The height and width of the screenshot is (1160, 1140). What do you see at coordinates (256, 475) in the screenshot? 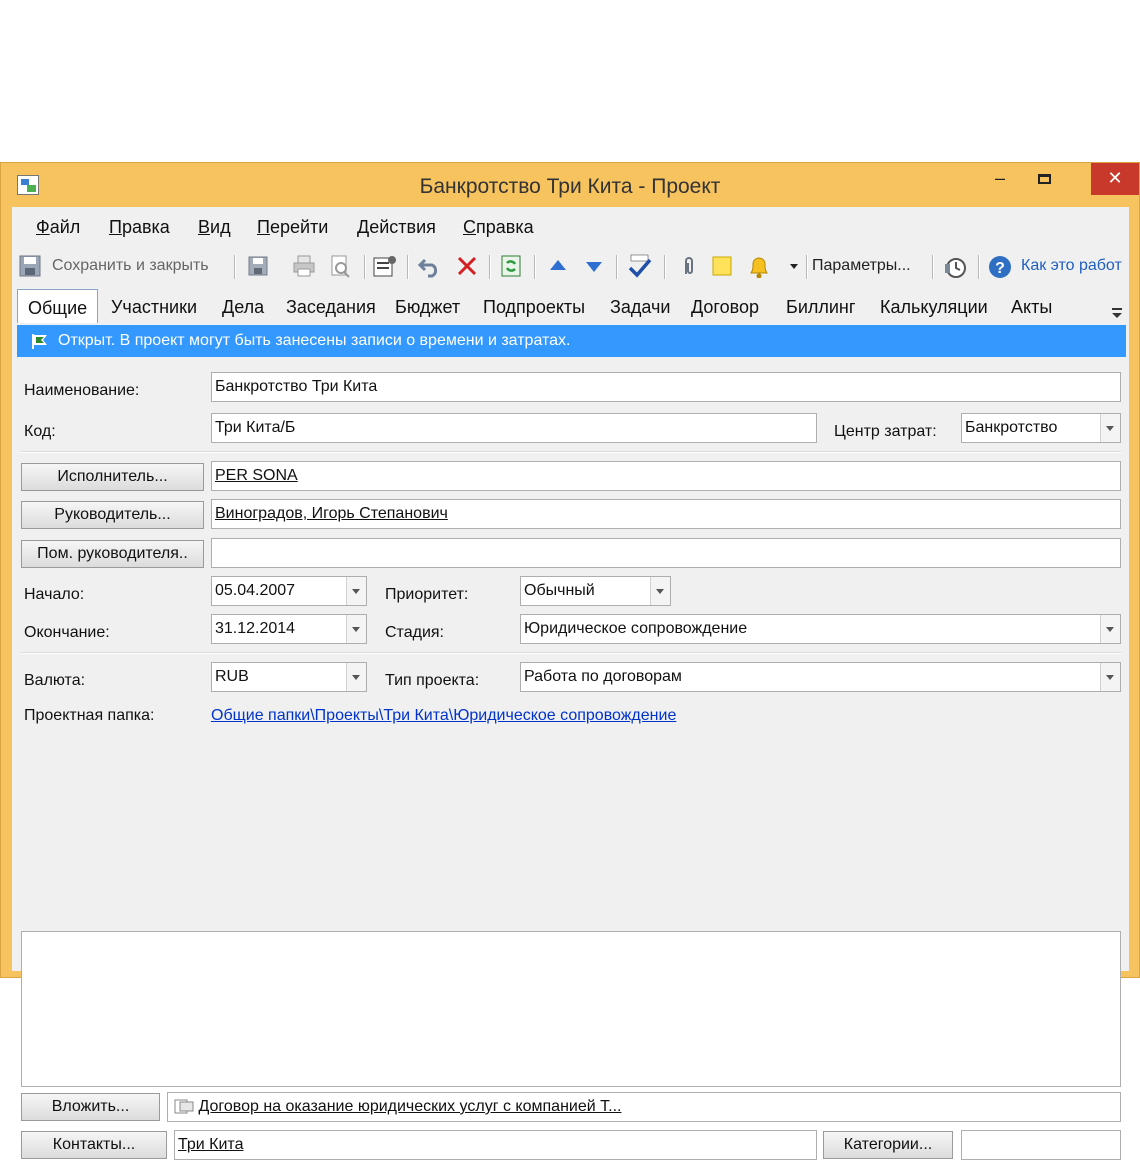
I see `executor-link: PER SONA` at bounding box center [256, 475].